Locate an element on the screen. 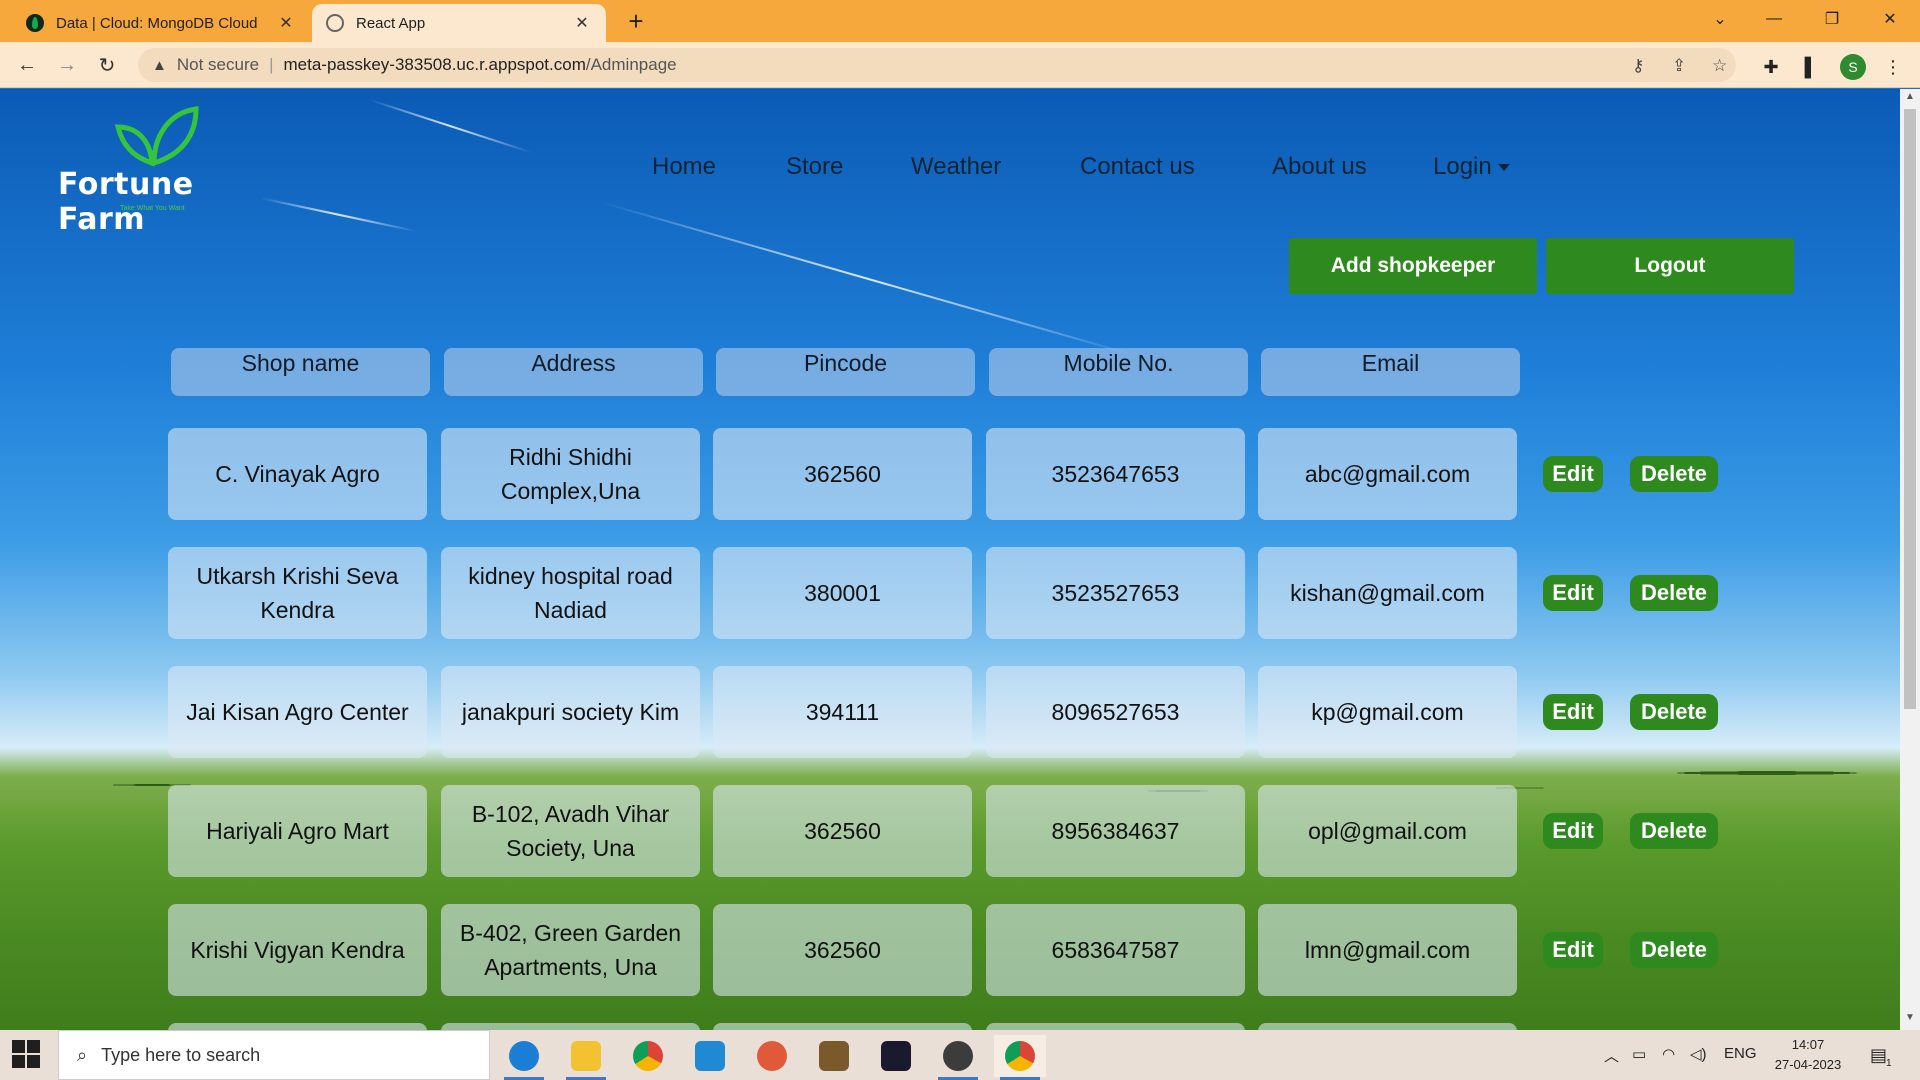 The width and height of the screenshot is (1920, 1080). cell-shop-name: Krishi Vigyan Kendra is located at coordinates (297, 950).